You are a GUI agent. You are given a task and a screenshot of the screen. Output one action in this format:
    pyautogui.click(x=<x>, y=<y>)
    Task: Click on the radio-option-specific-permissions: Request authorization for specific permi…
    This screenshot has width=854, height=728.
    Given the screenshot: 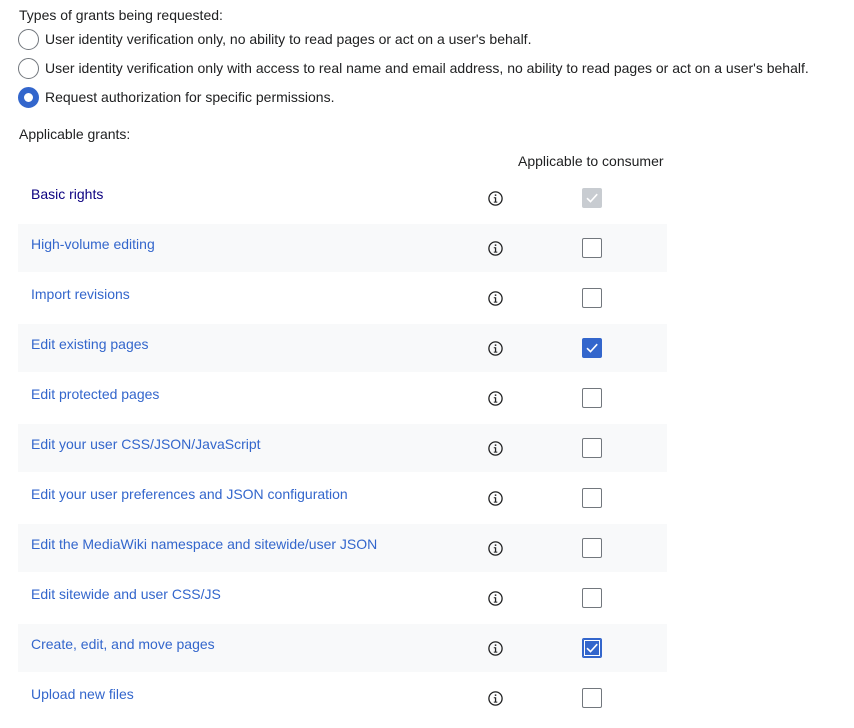 What is the action you would take?
    pyautogui.click(x=176, y=97)
    